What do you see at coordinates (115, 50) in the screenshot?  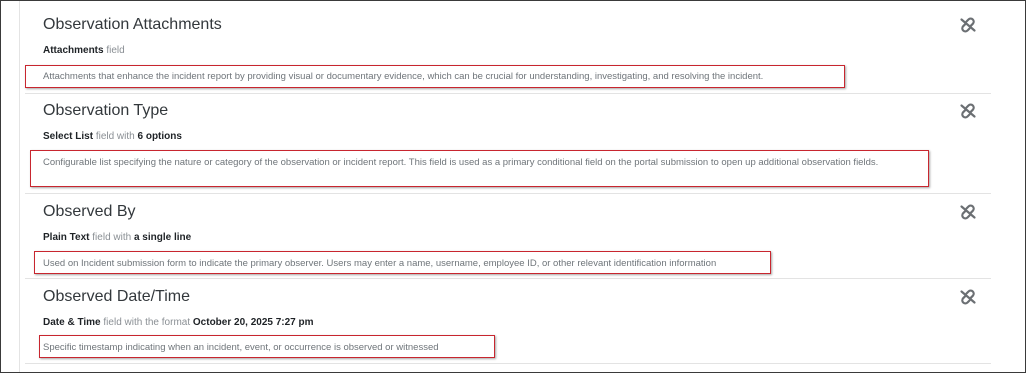 I see `field-type-suffix: field` at bounding box center [115, 50].